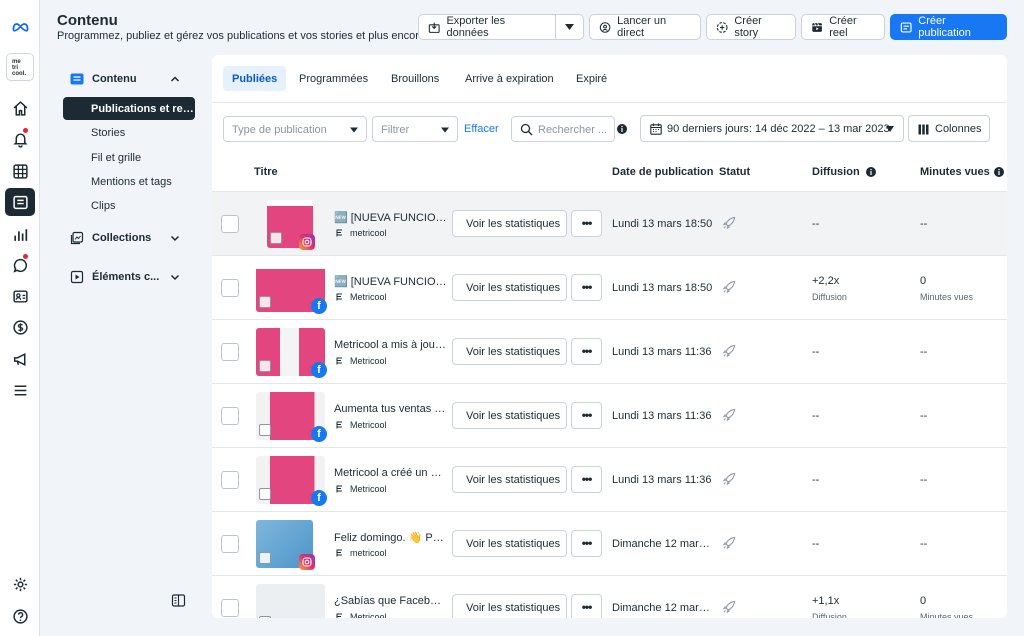 This screenshot has height=636, width=1024. What do you see at coordinates (734, 172) in the screenshot?
I see `column-header-status: Statut` at bounding box center [734, 172].